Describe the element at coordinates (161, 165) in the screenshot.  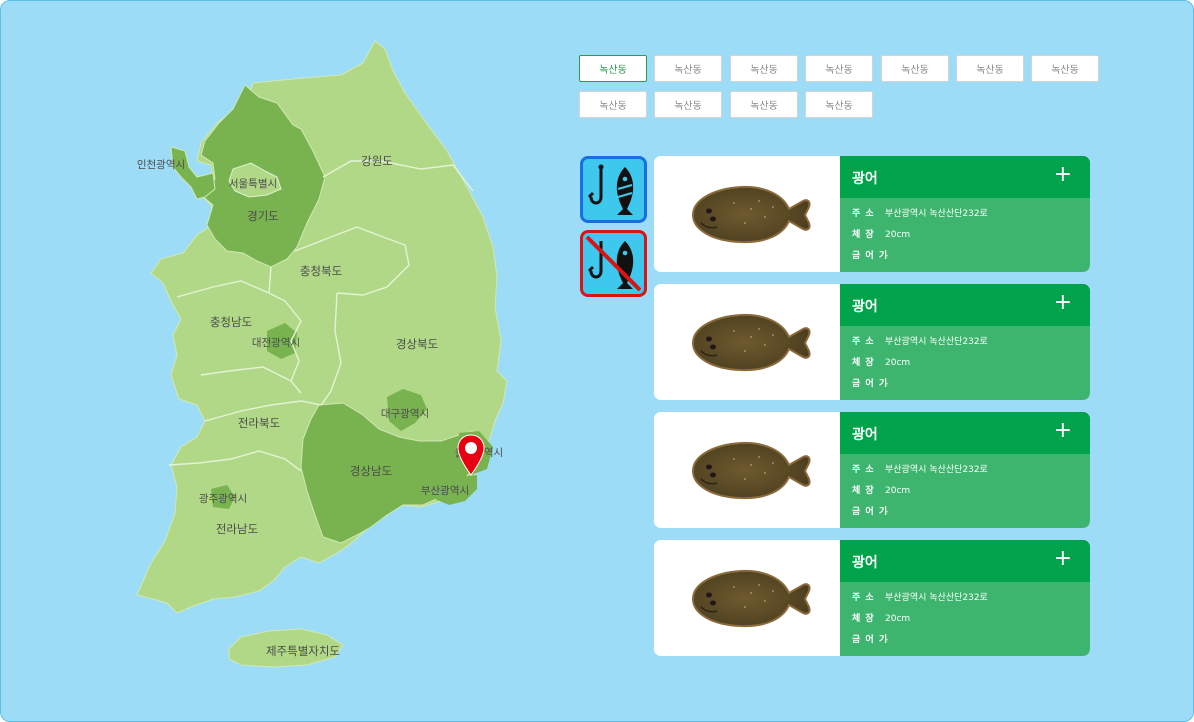
I see `label-incheon: 인천광역시` at that location.